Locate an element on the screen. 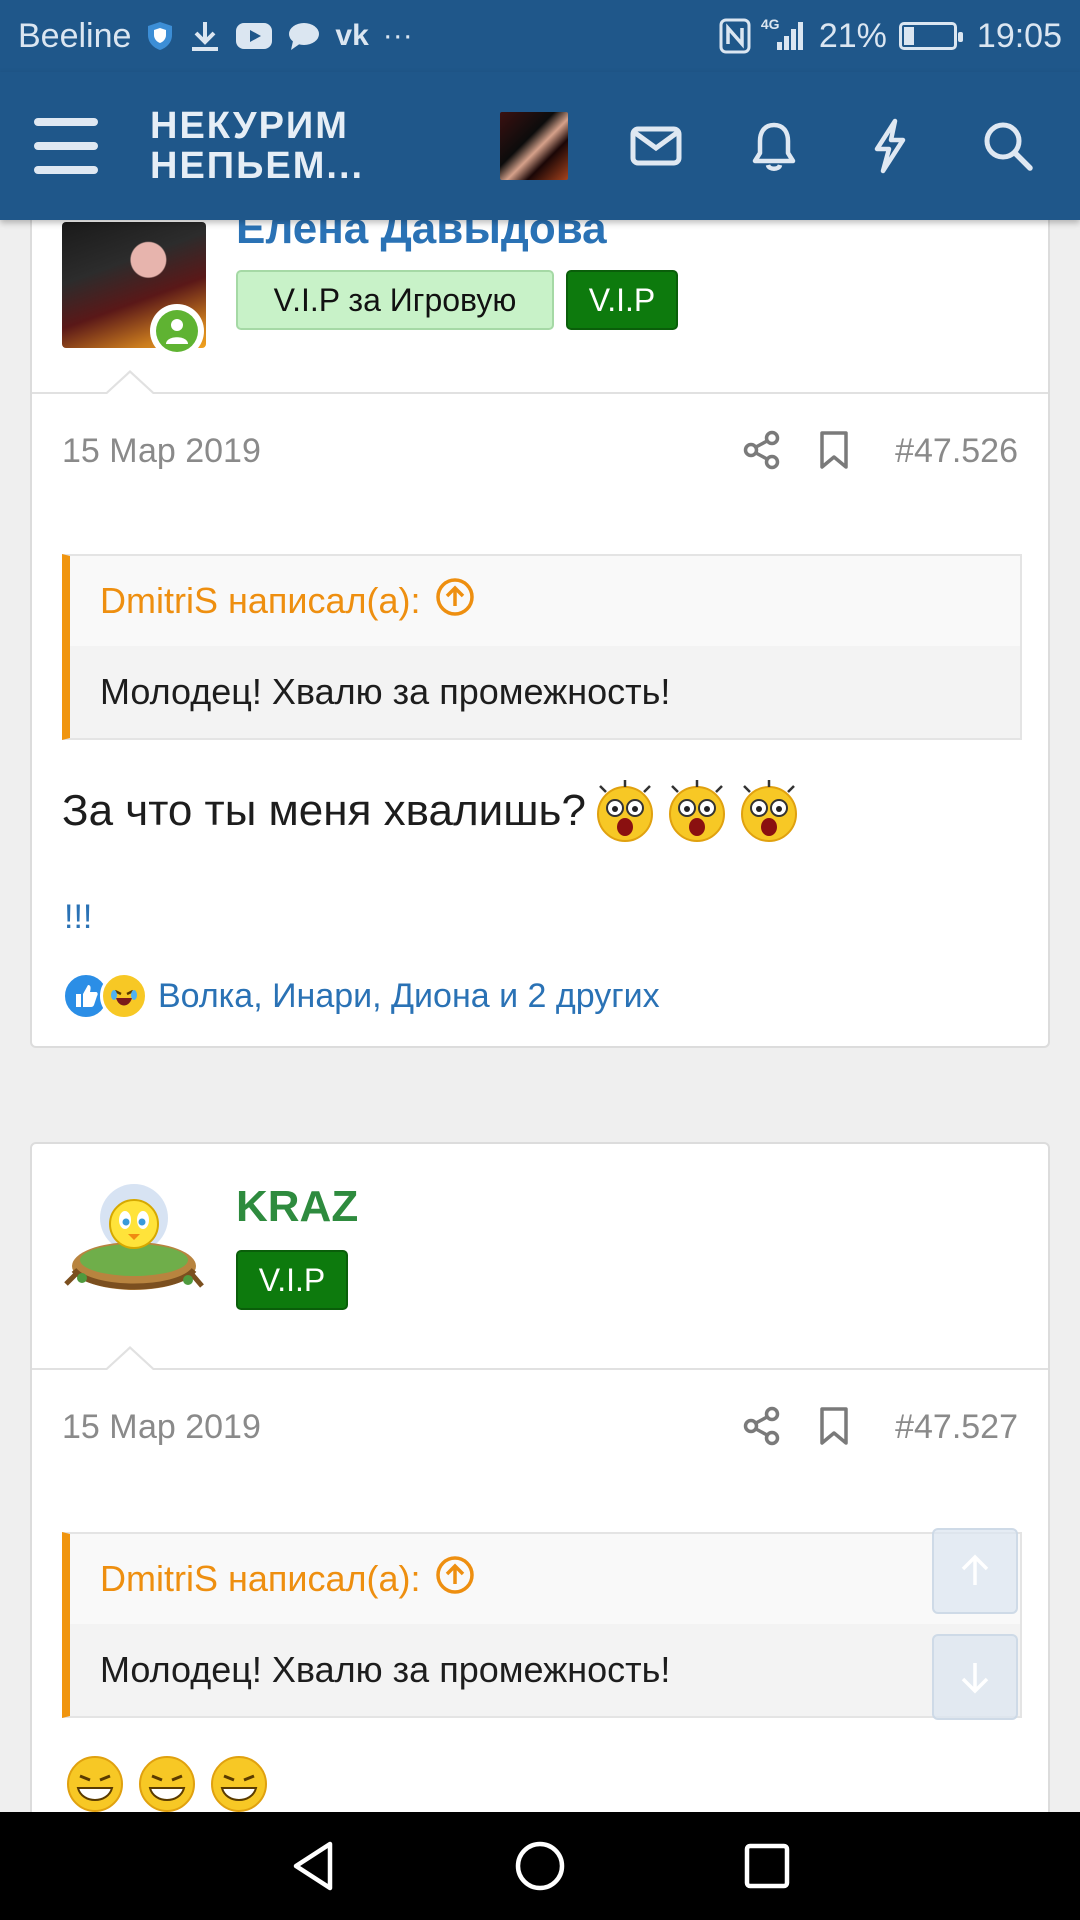  signal-icon: 4G is located at coordinates (784, 34).